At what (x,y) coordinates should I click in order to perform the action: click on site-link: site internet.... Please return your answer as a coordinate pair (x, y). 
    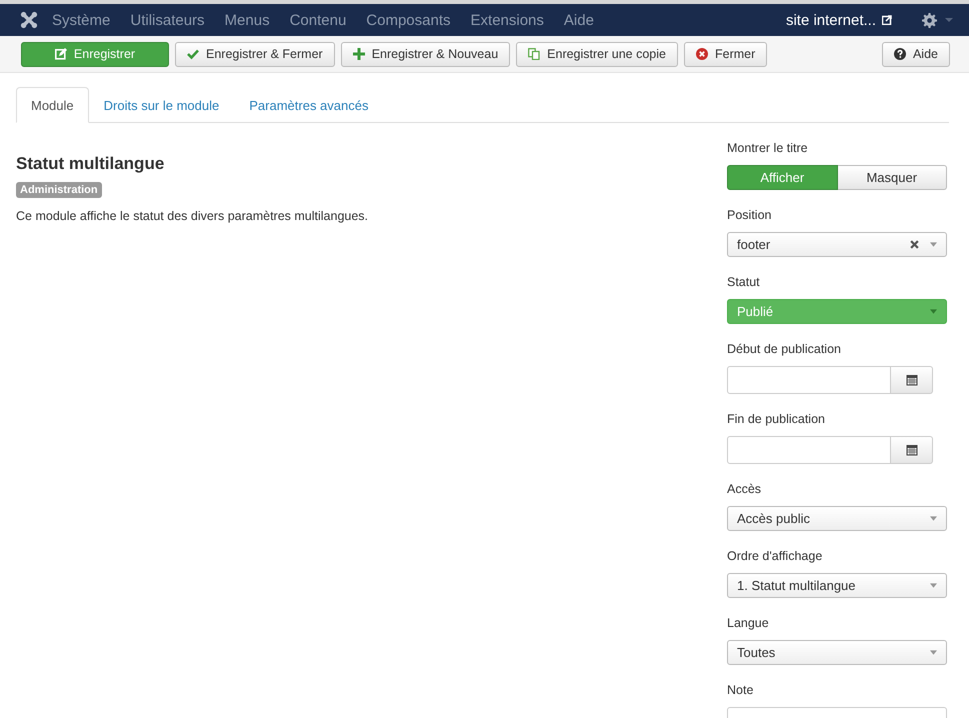
    Looking at the image, I should click on (831, 20).